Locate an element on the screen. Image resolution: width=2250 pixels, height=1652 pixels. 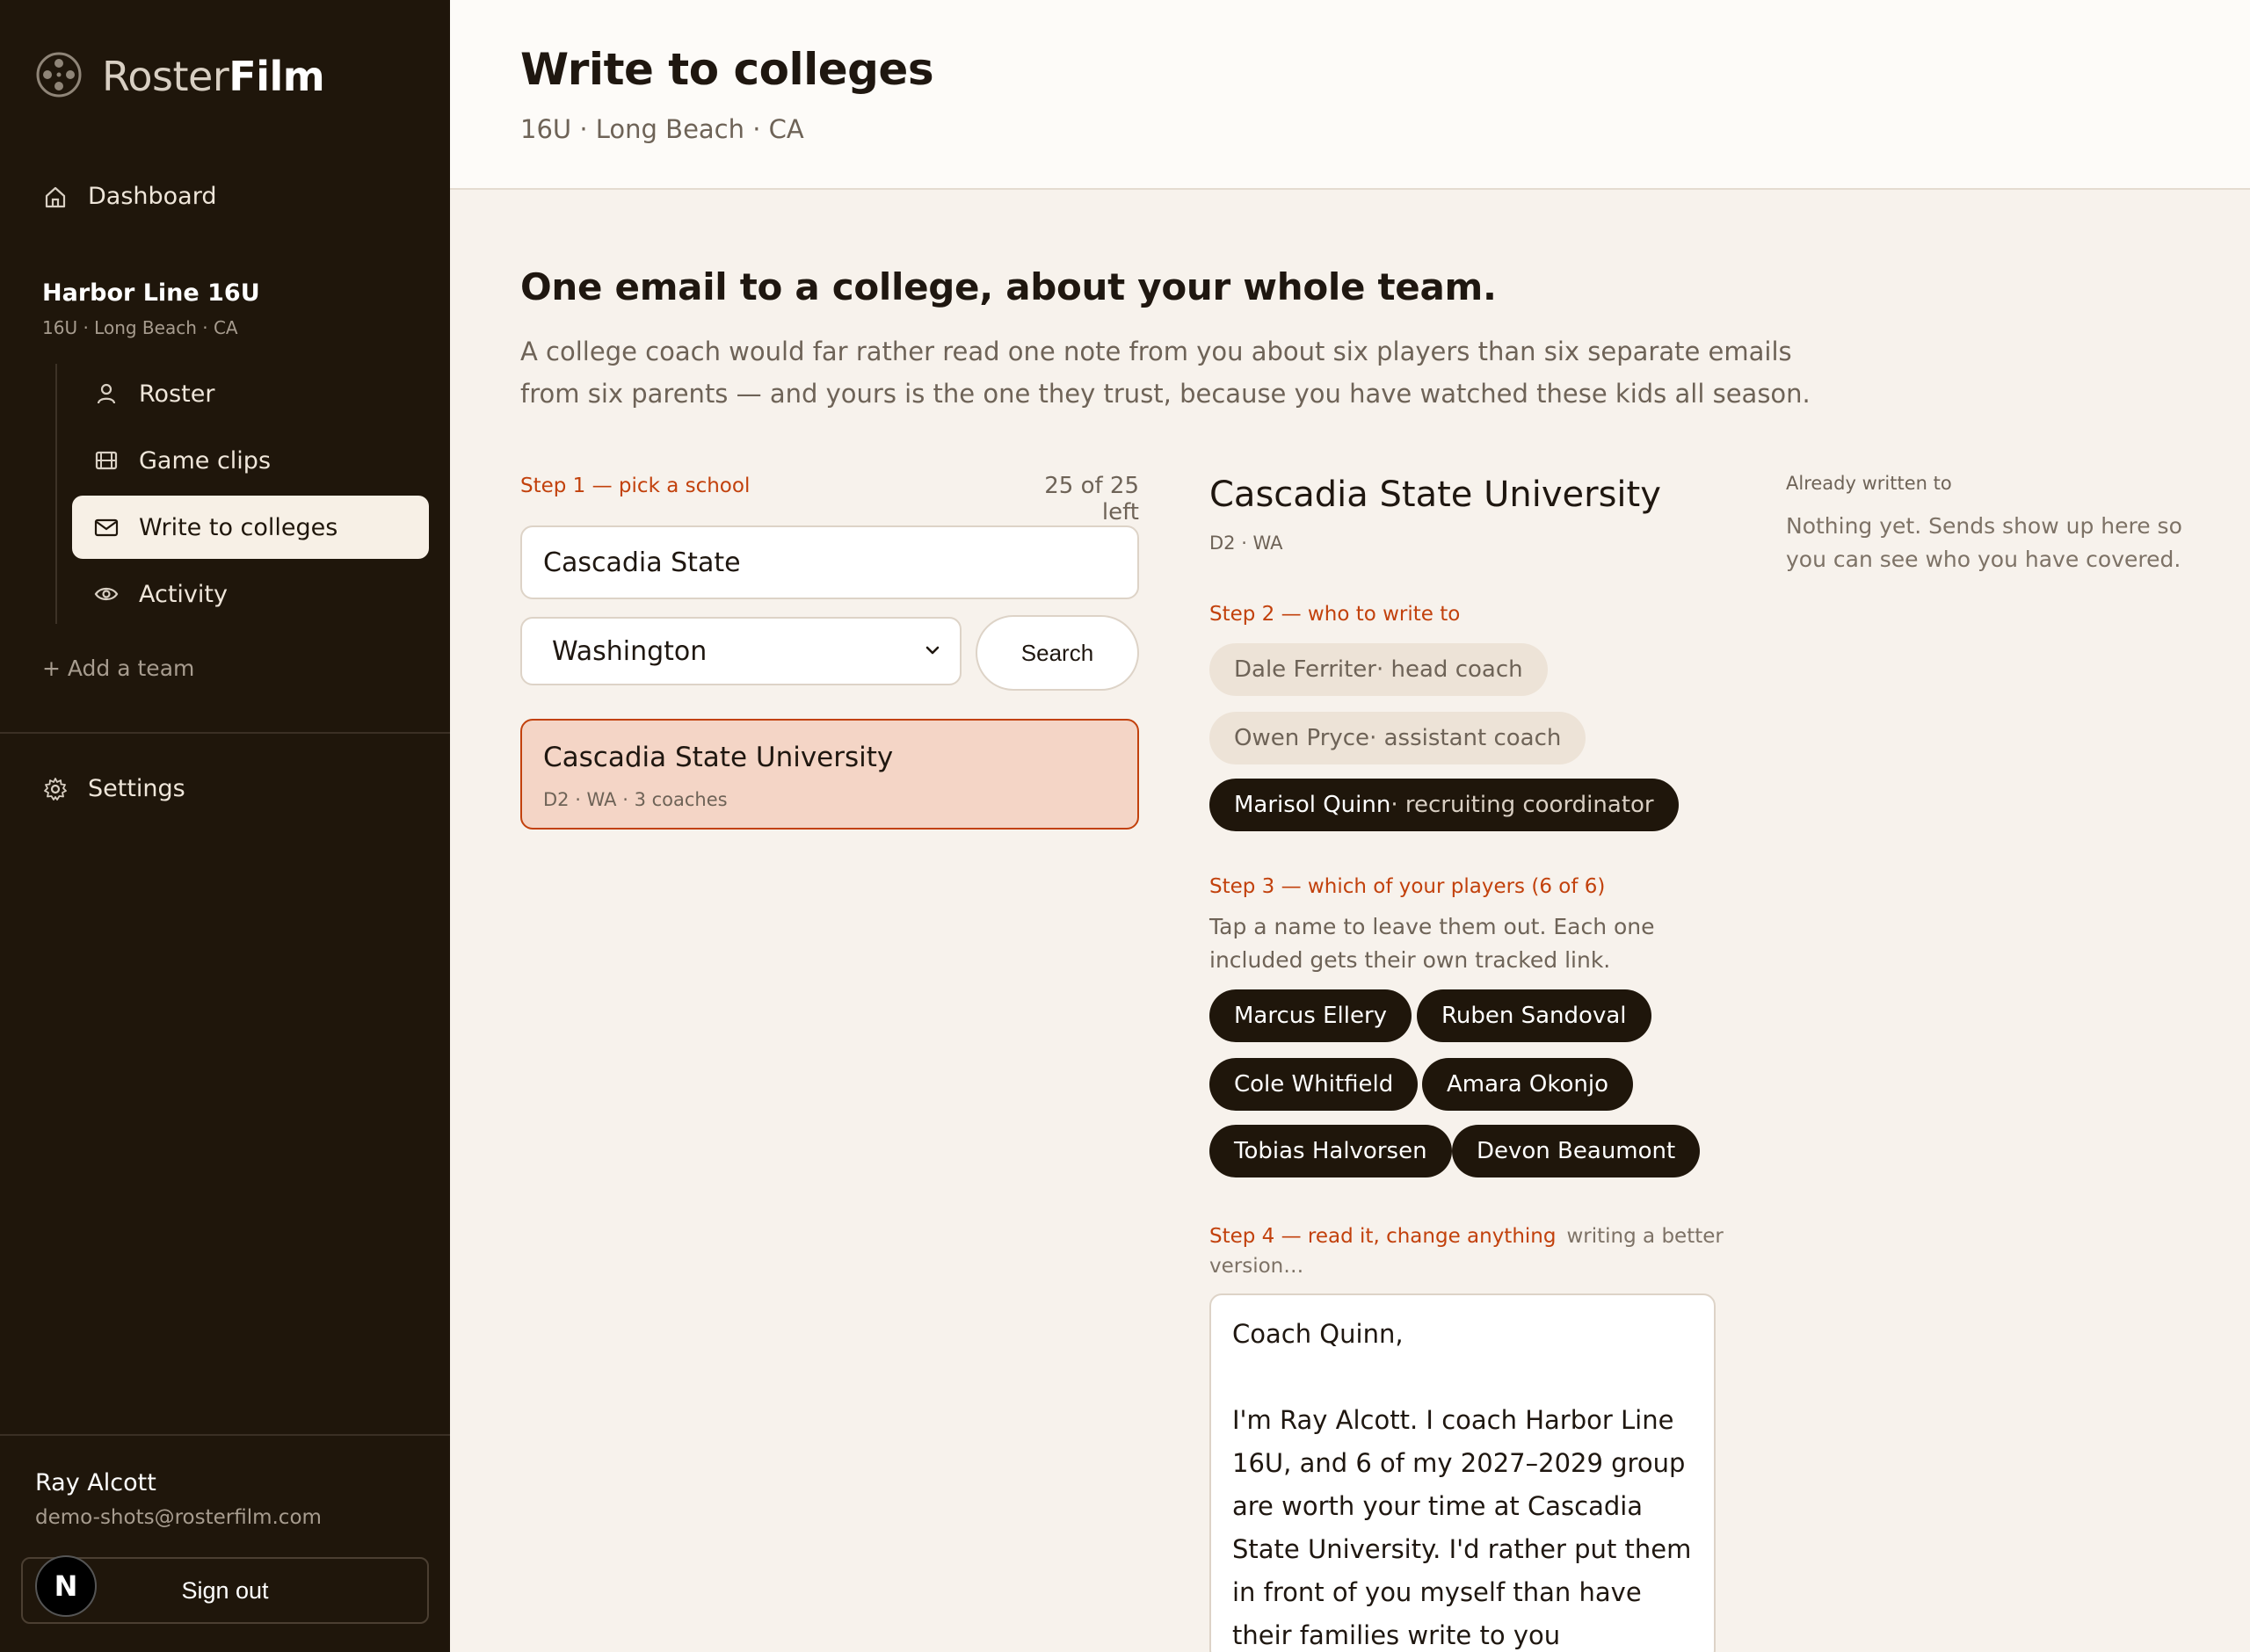
email-greeting: Coach Quinn, is located at coordinates (1318, 1334).